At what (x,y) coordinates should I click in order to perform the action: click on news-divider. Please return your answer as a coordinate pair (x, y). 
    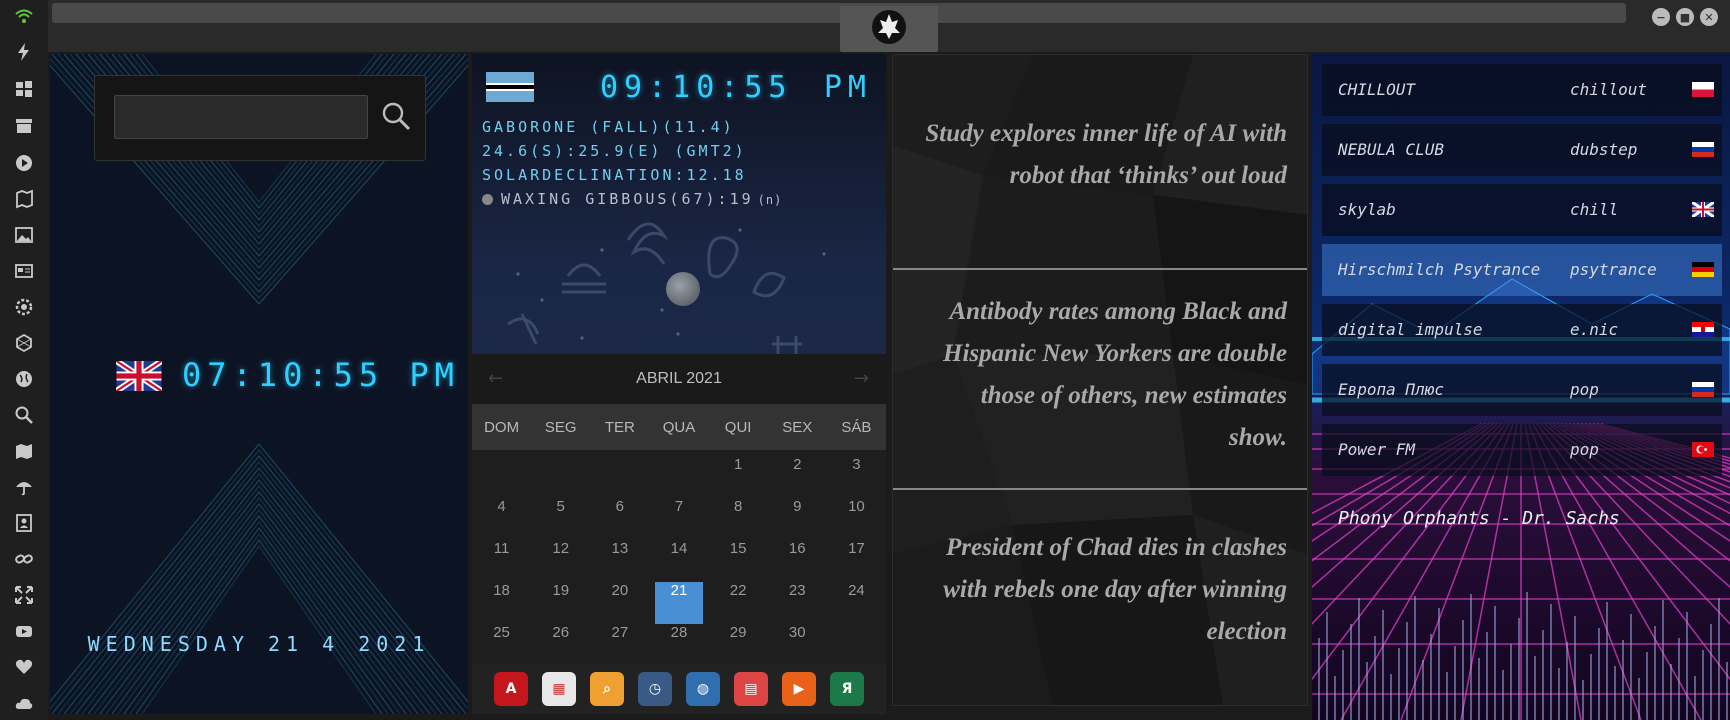
    Looking at the image, I should click on (1100, 489).